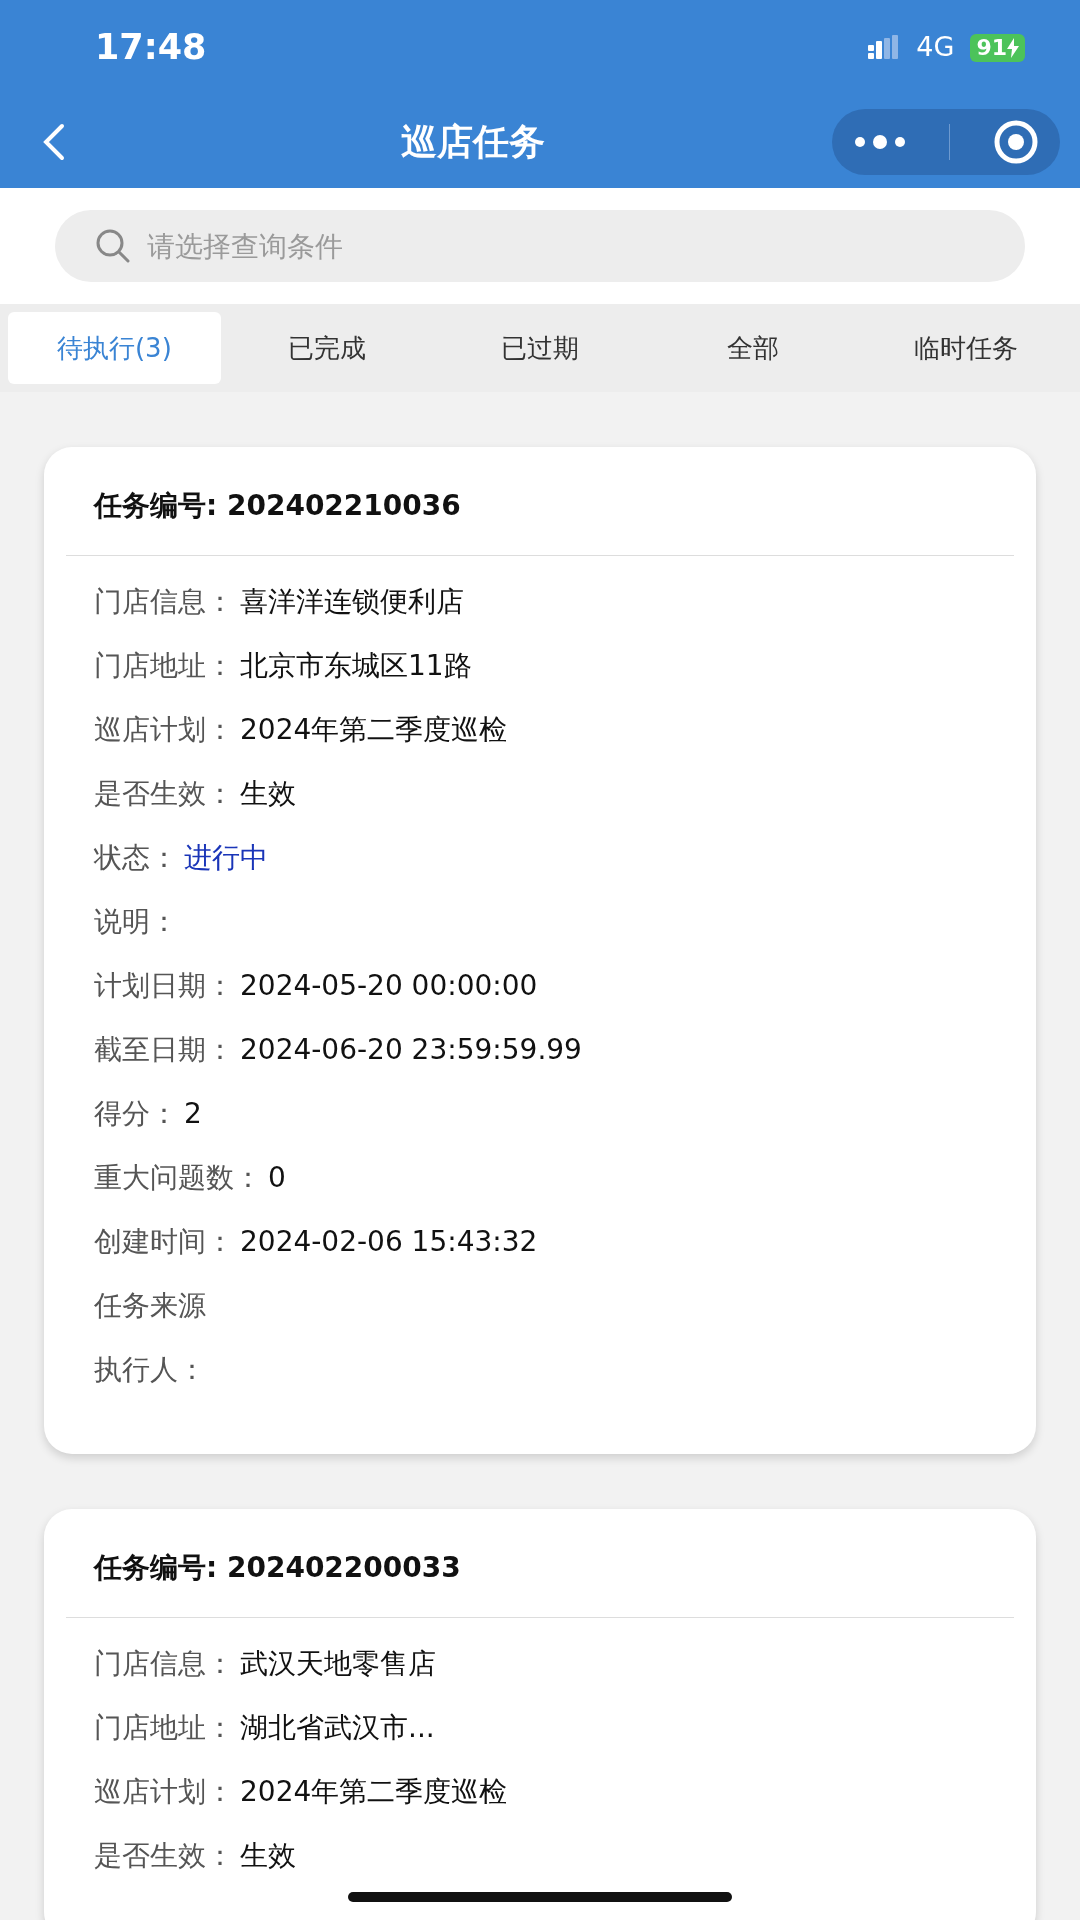  What do you see at coordinates (352, 602) in the screenshot?
I see `field-value: 喜洋洋连锁便利店` at bounding box center [352, 602].